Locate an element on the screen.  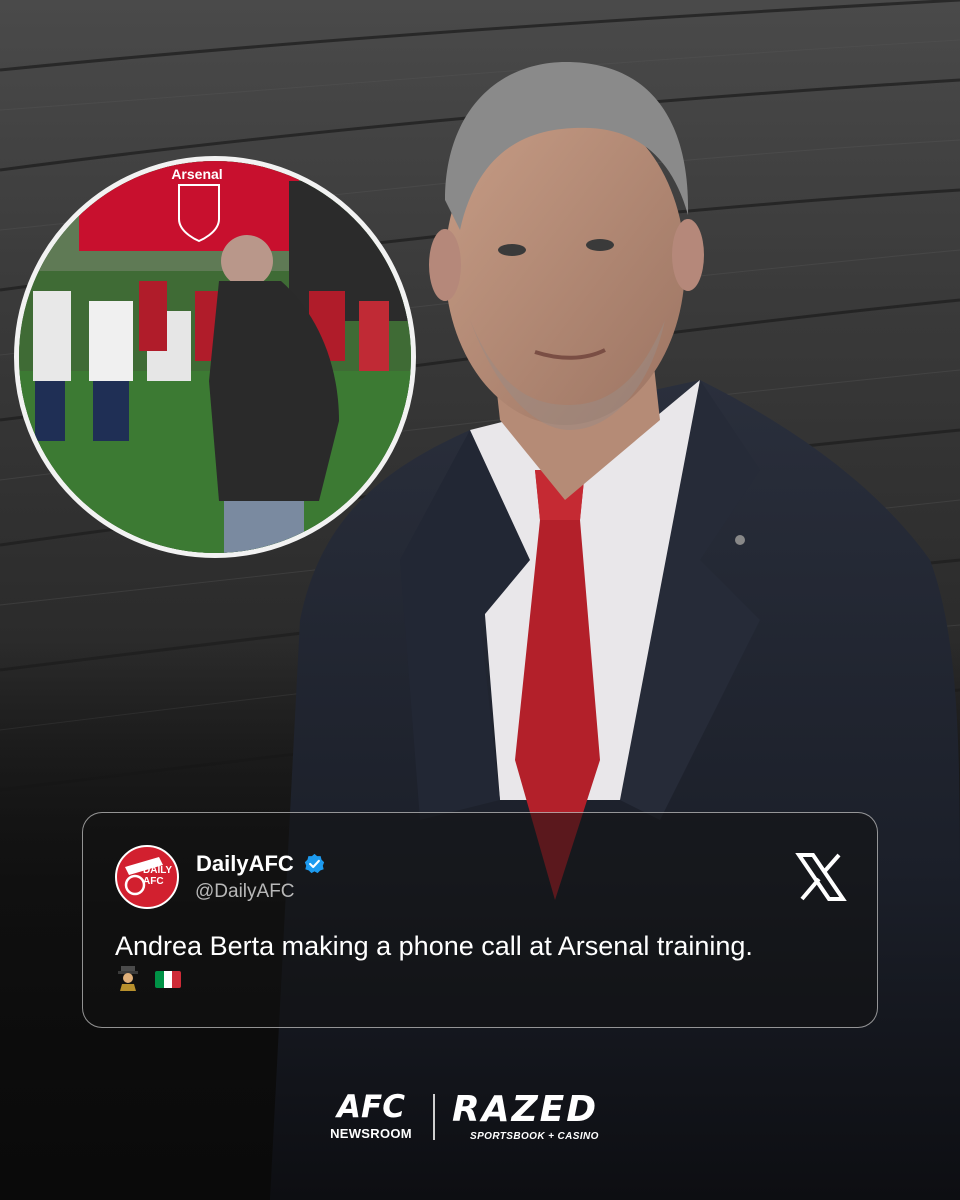
display-name: DailyAFC is located at coordinates (245, 864).